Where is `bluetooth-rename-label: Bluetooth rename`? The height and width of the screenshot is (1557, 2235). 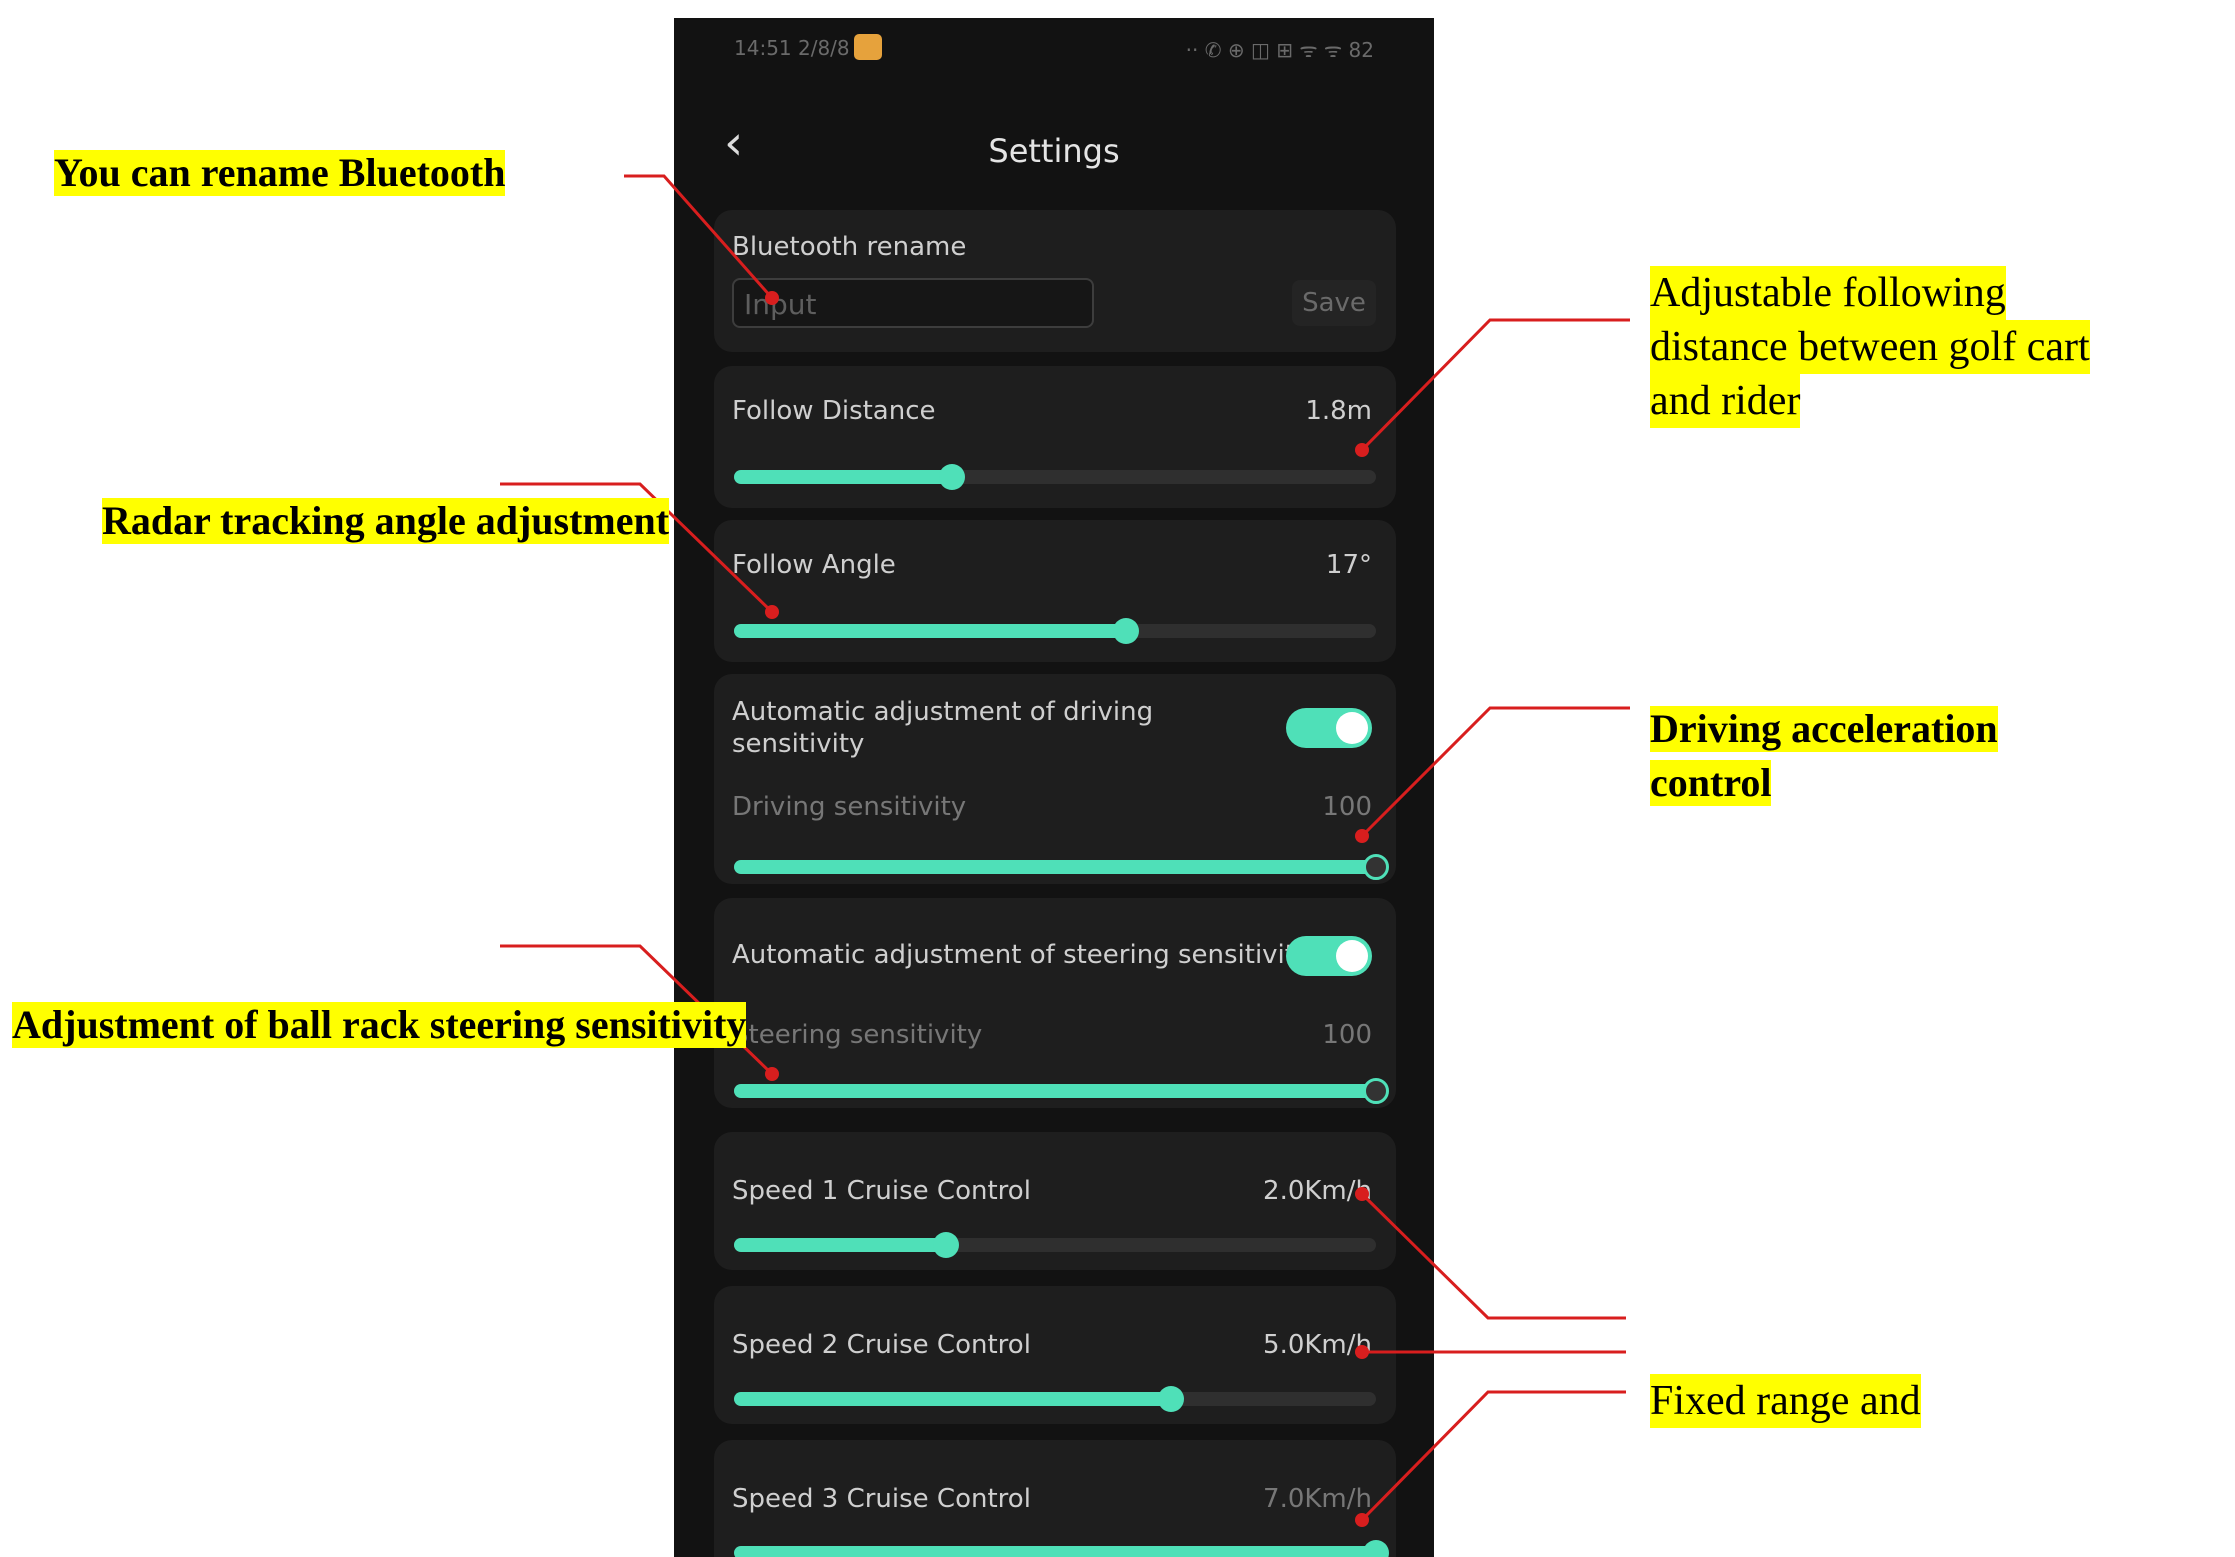
bluetooth-rename-label: Bluetooth rename is located at coordinates (849, 247).